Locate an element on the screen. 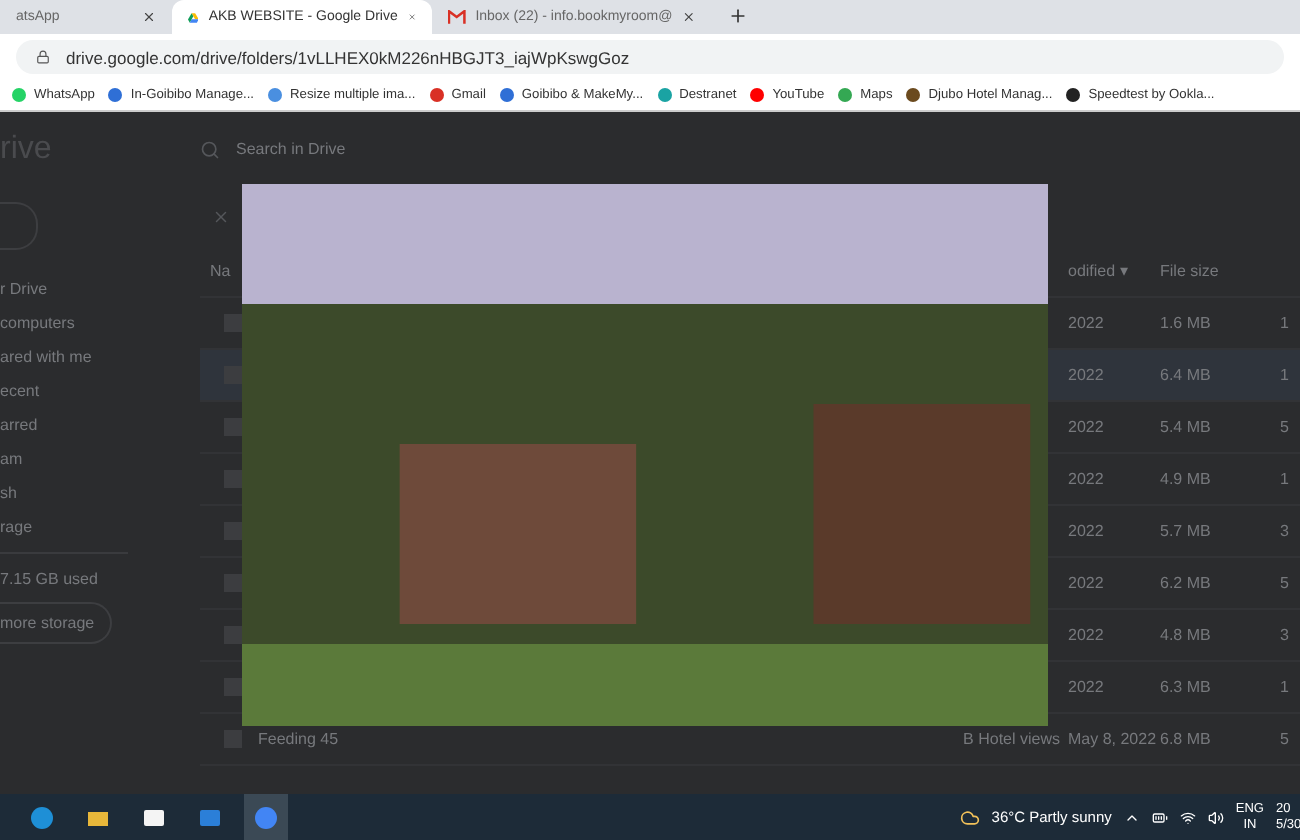  table-cell-text: 5.7 MB is located at coordinates (1186, 531).